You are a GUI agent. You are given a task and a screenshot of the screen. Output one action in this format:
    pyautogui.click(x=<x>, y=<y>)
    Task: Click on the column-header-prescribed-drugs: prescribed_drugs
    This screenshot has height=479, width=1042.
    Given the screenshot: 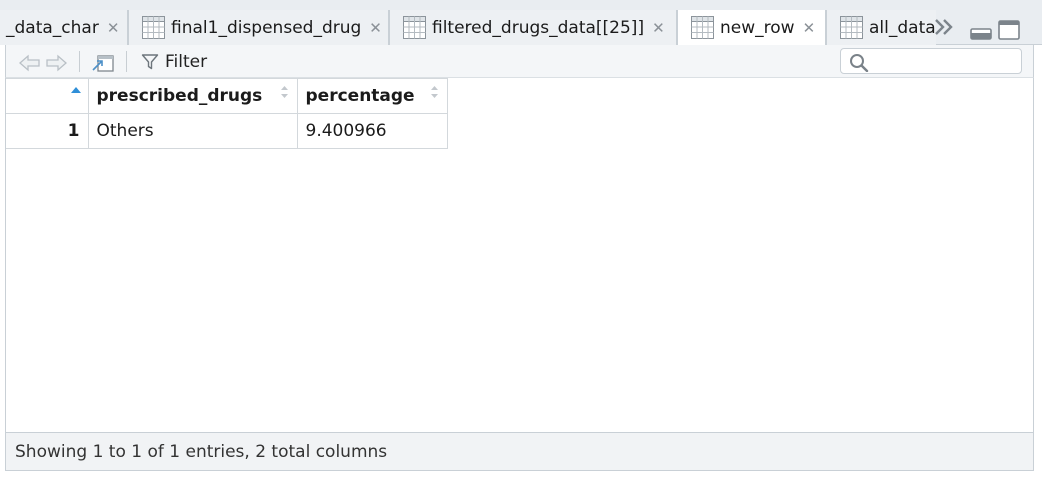 What is the action you would take?
    pyautogui.click(x=192, y=96)
    